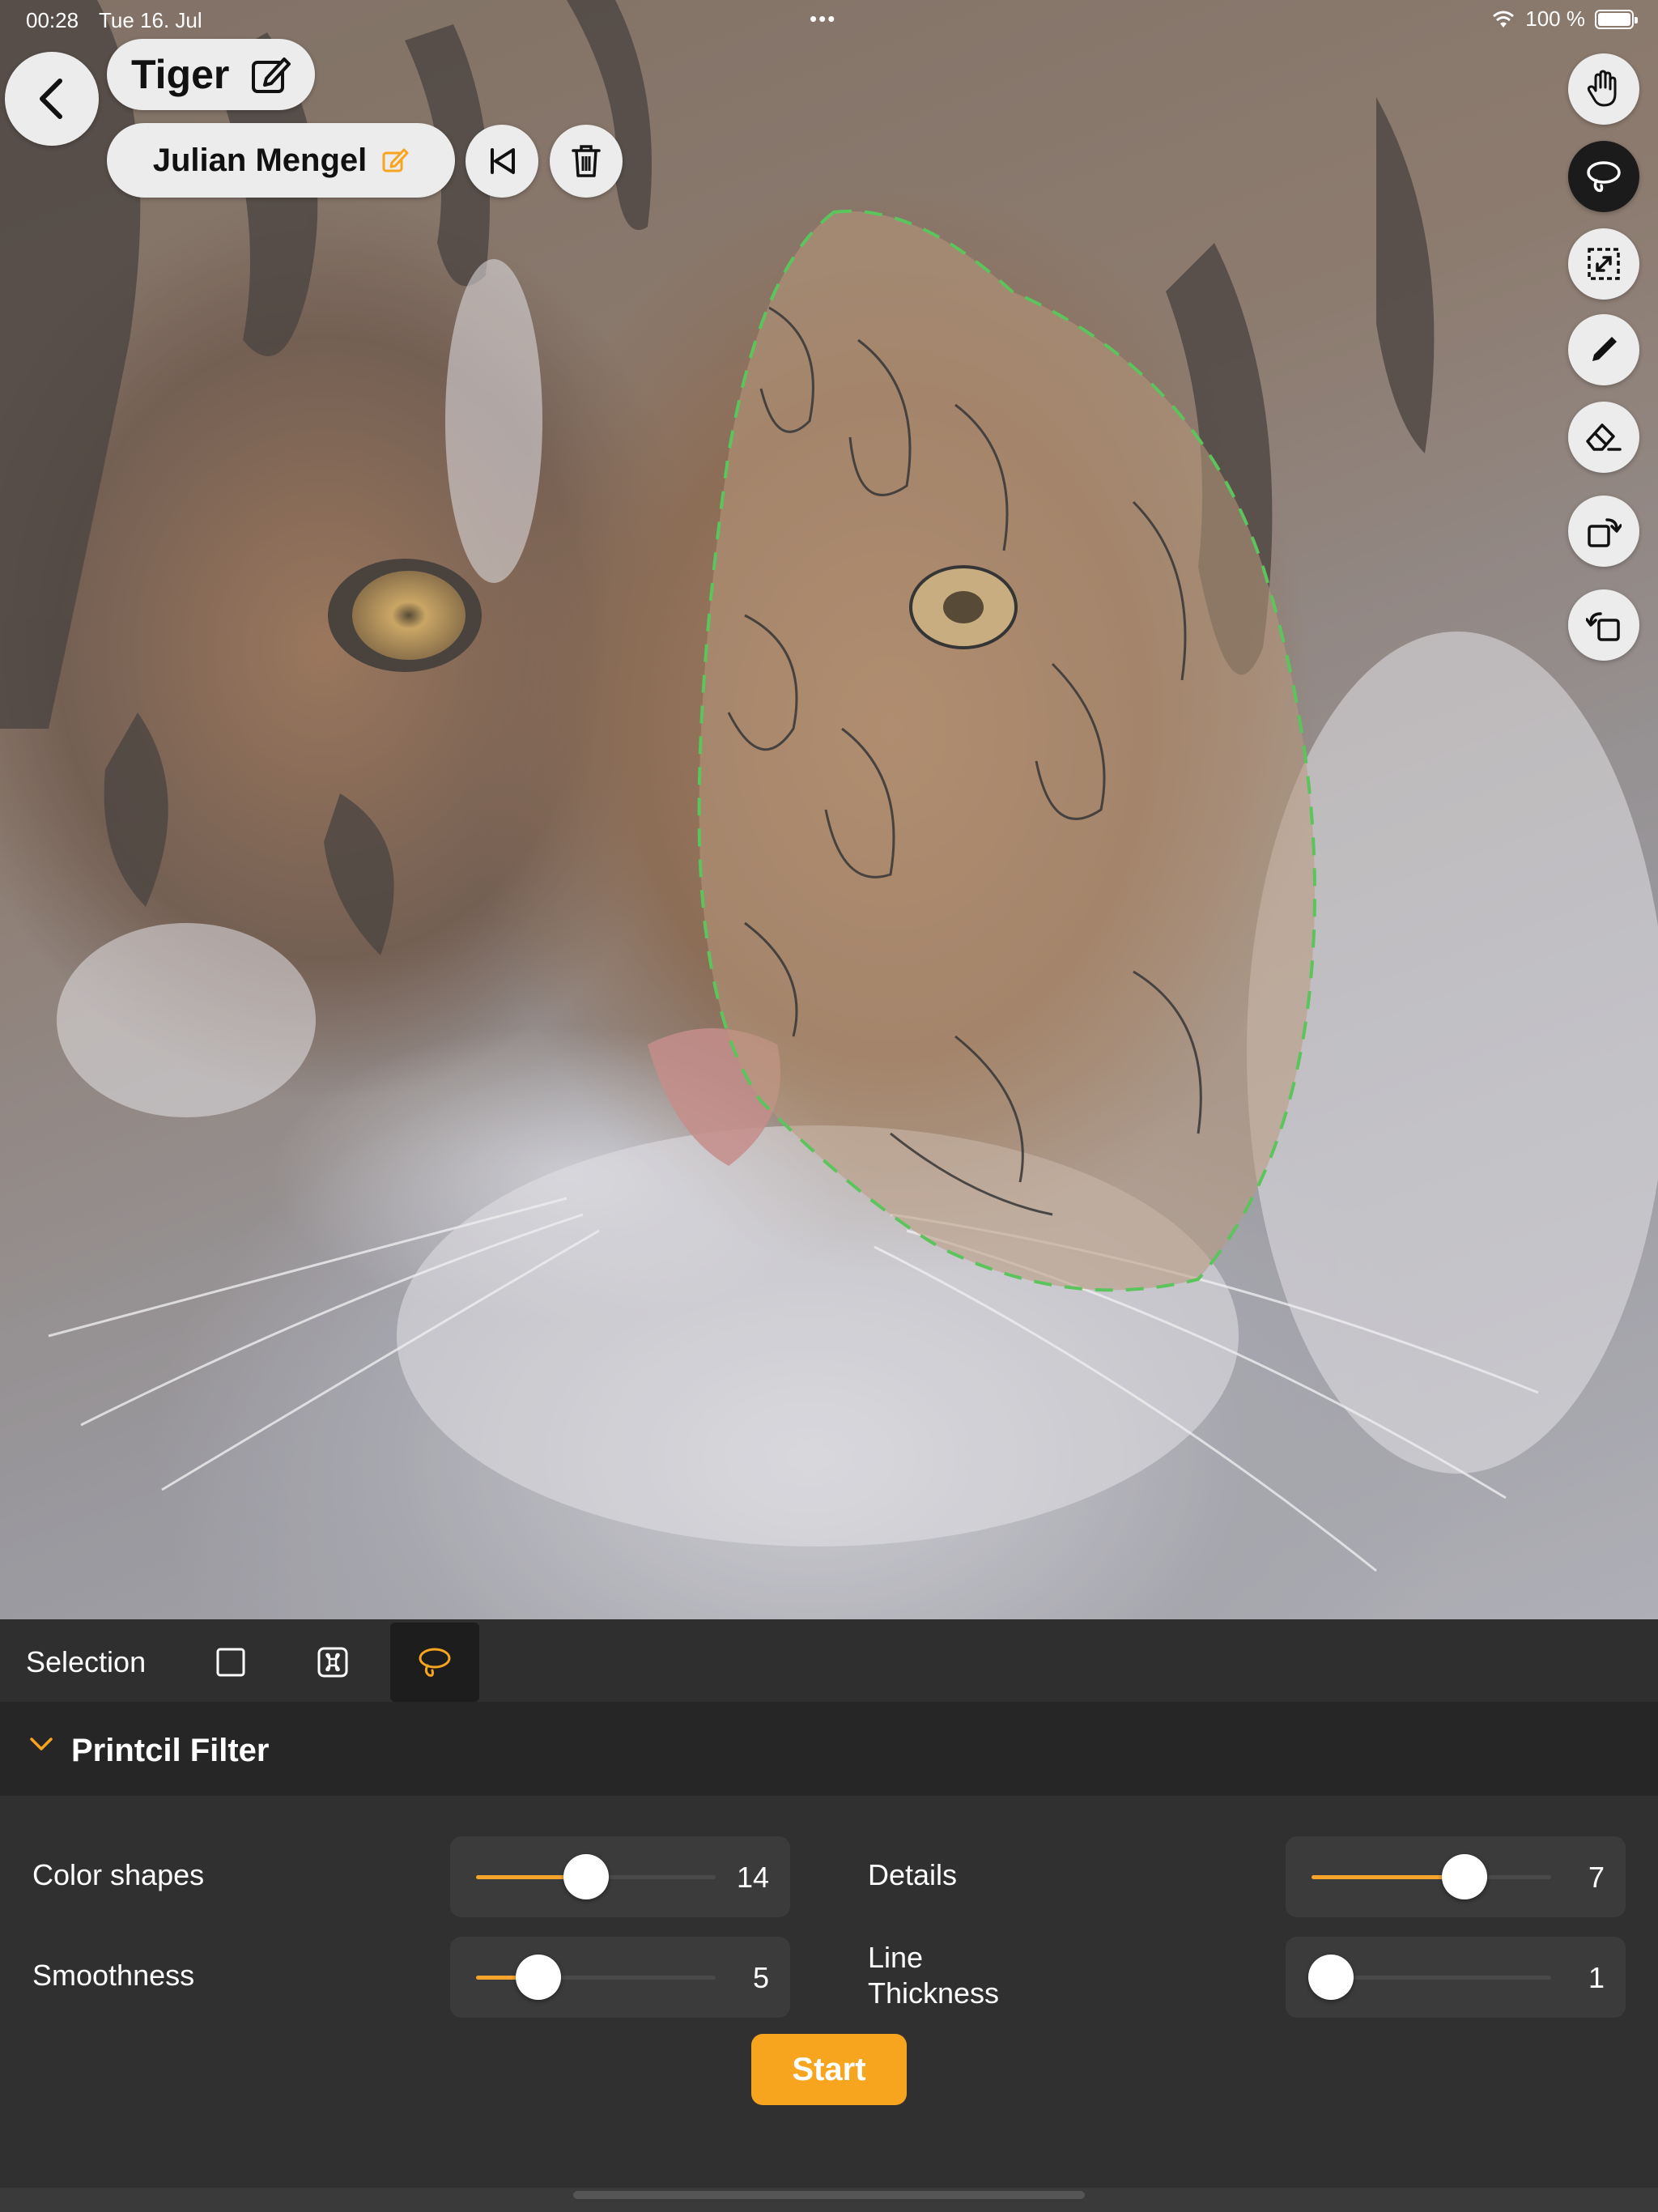 Image resolution: width=1658 pixels, height=2212 pixels. I want to click on document-title: Tiger, so click(180, 75).